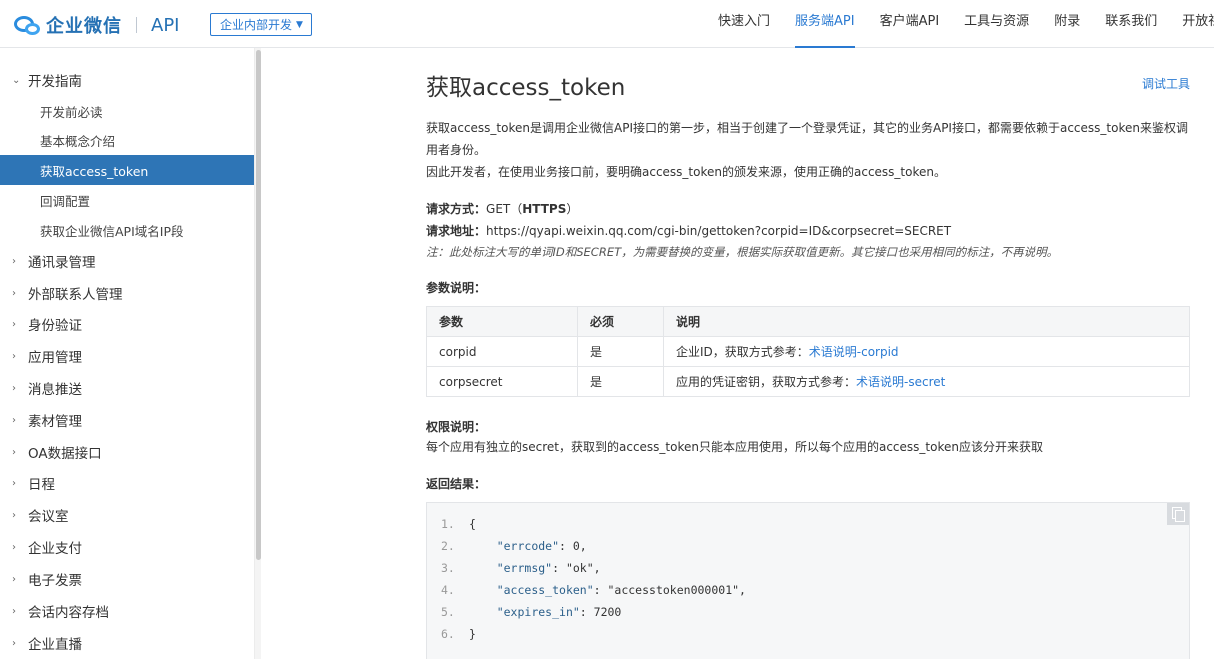 The width and height of the screenshot is (1214, 659). Describe the element at coordinates (127, 452) in the screenshot. I see `sidebar-group: › OA数据接口` at that location.